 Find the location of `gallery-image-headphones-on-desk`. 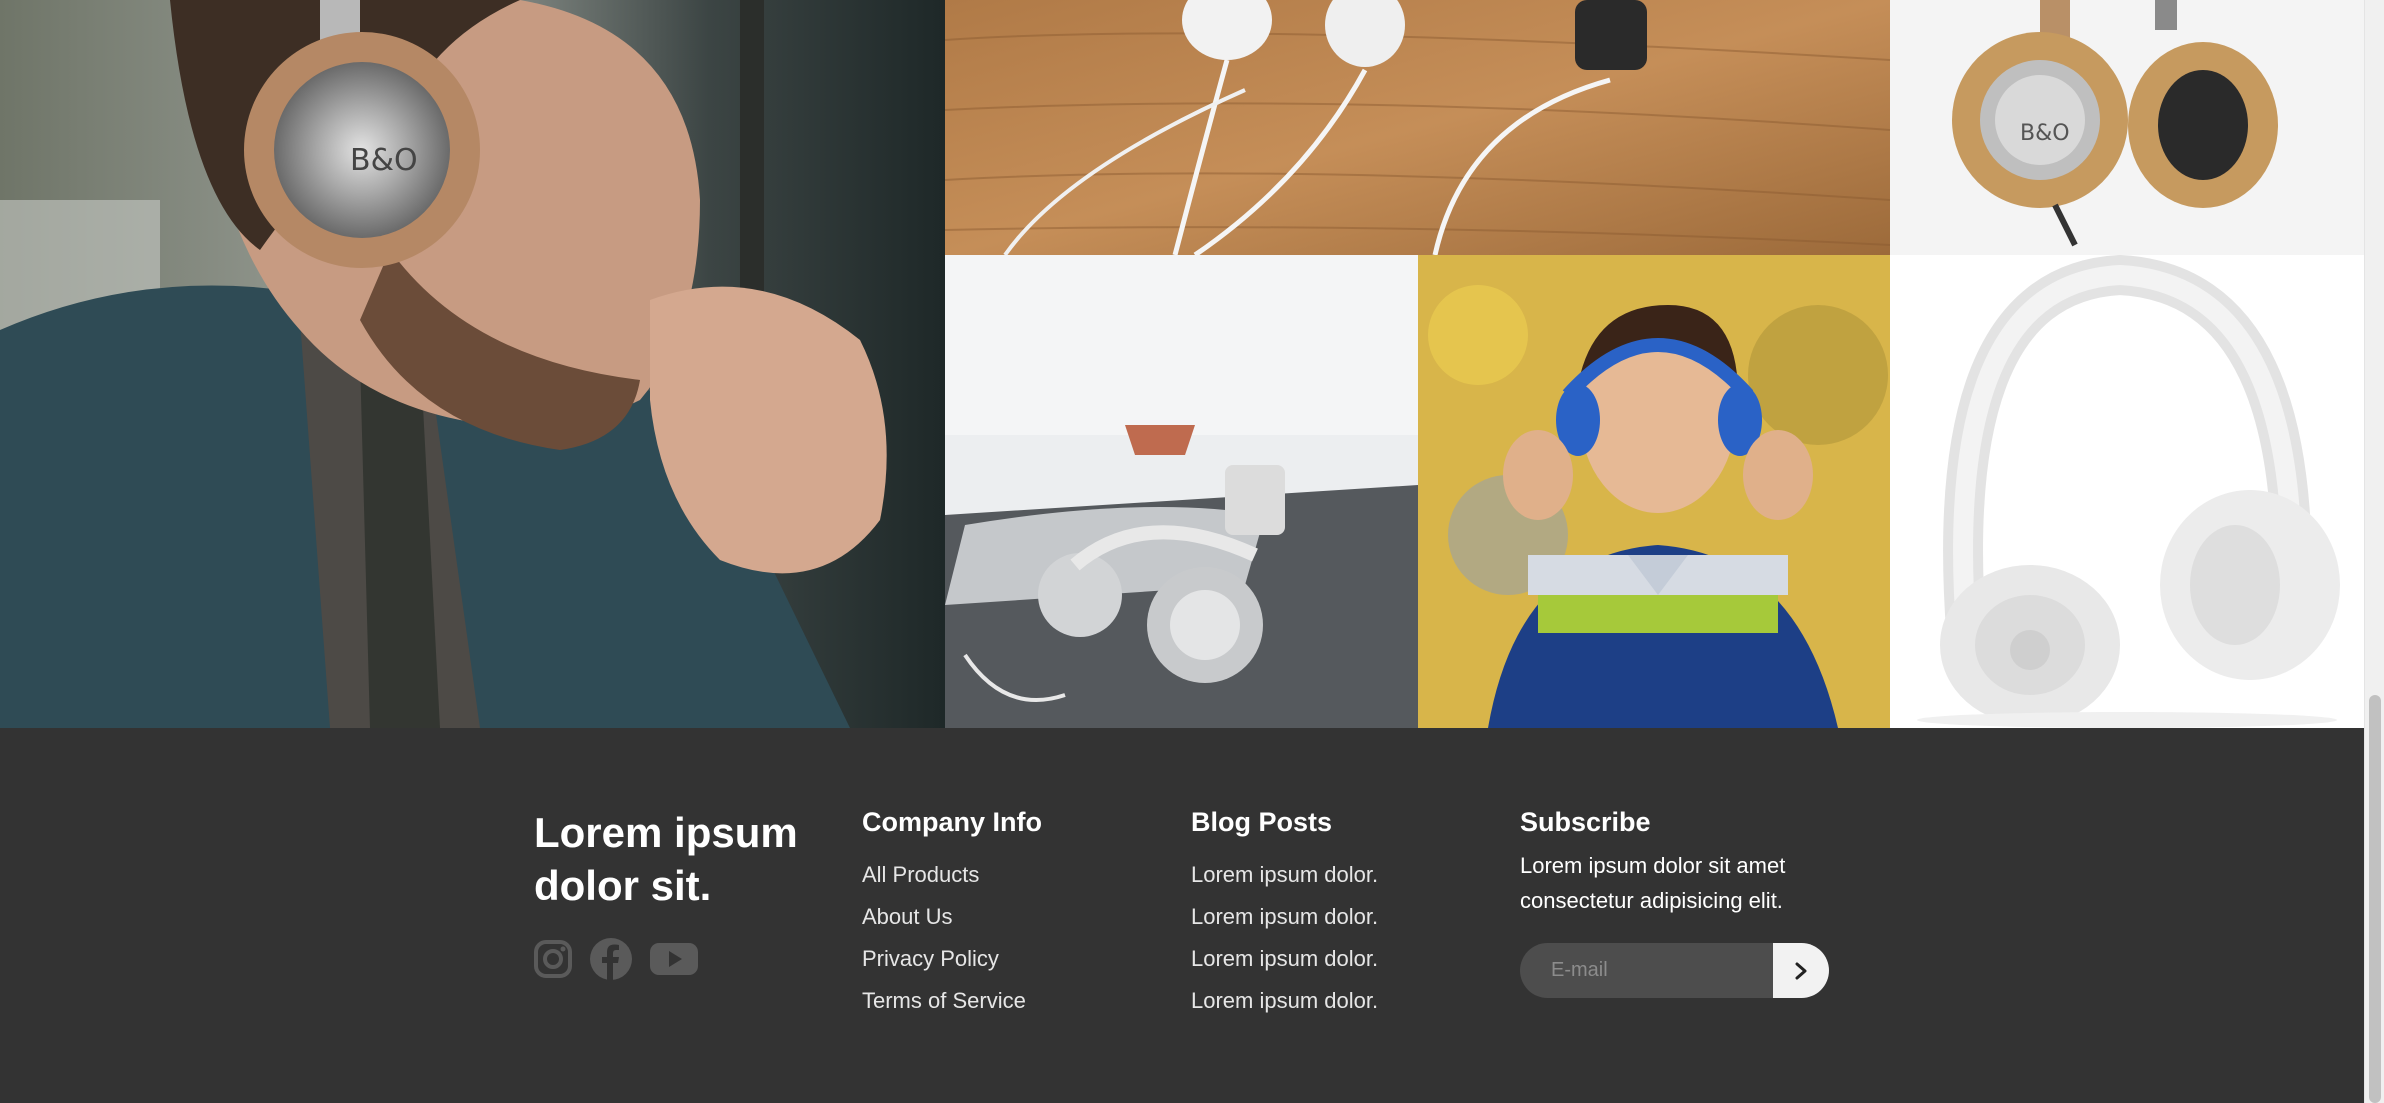

gallery-image-headphones-on-desk is located at coordinates (1181, 491).